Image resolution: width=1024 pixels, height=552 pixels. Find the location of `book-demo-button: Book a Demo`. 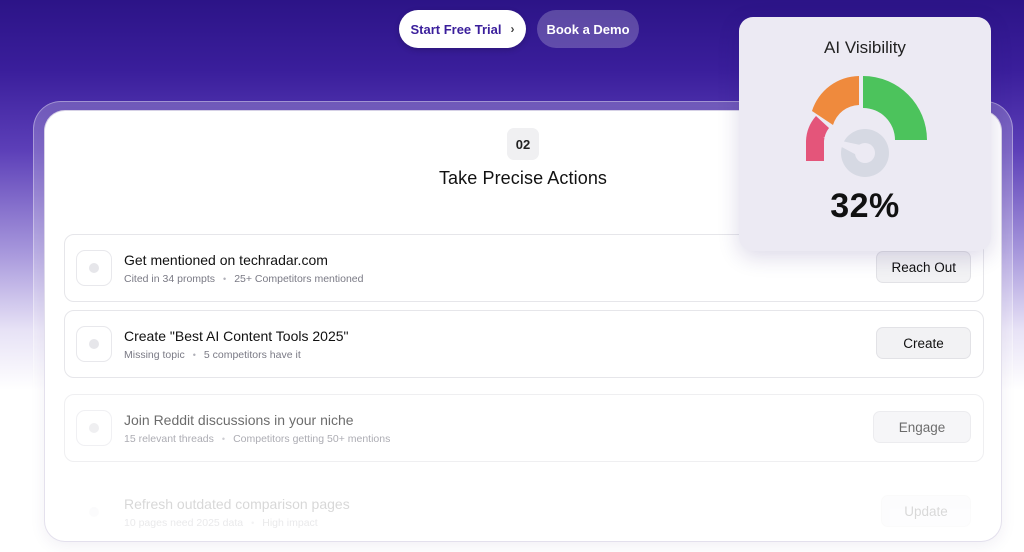

book-demo-button: Book a Demo is located at coordinates (588, 29).